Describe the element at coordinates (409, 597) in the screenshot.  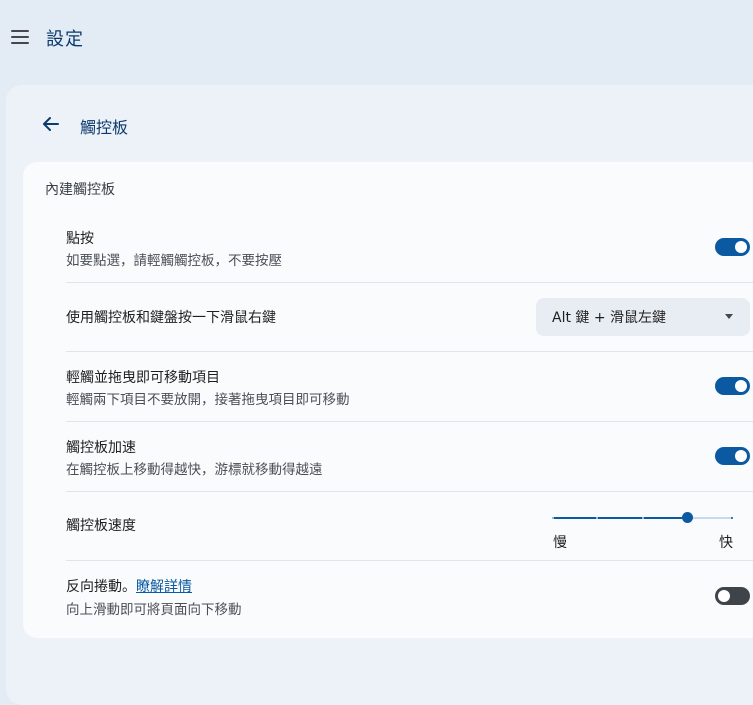
I see `reverse-scroll-row: 反向捲動。瞭解詳情 向上滑動即可將頁面向下移動` at that location.